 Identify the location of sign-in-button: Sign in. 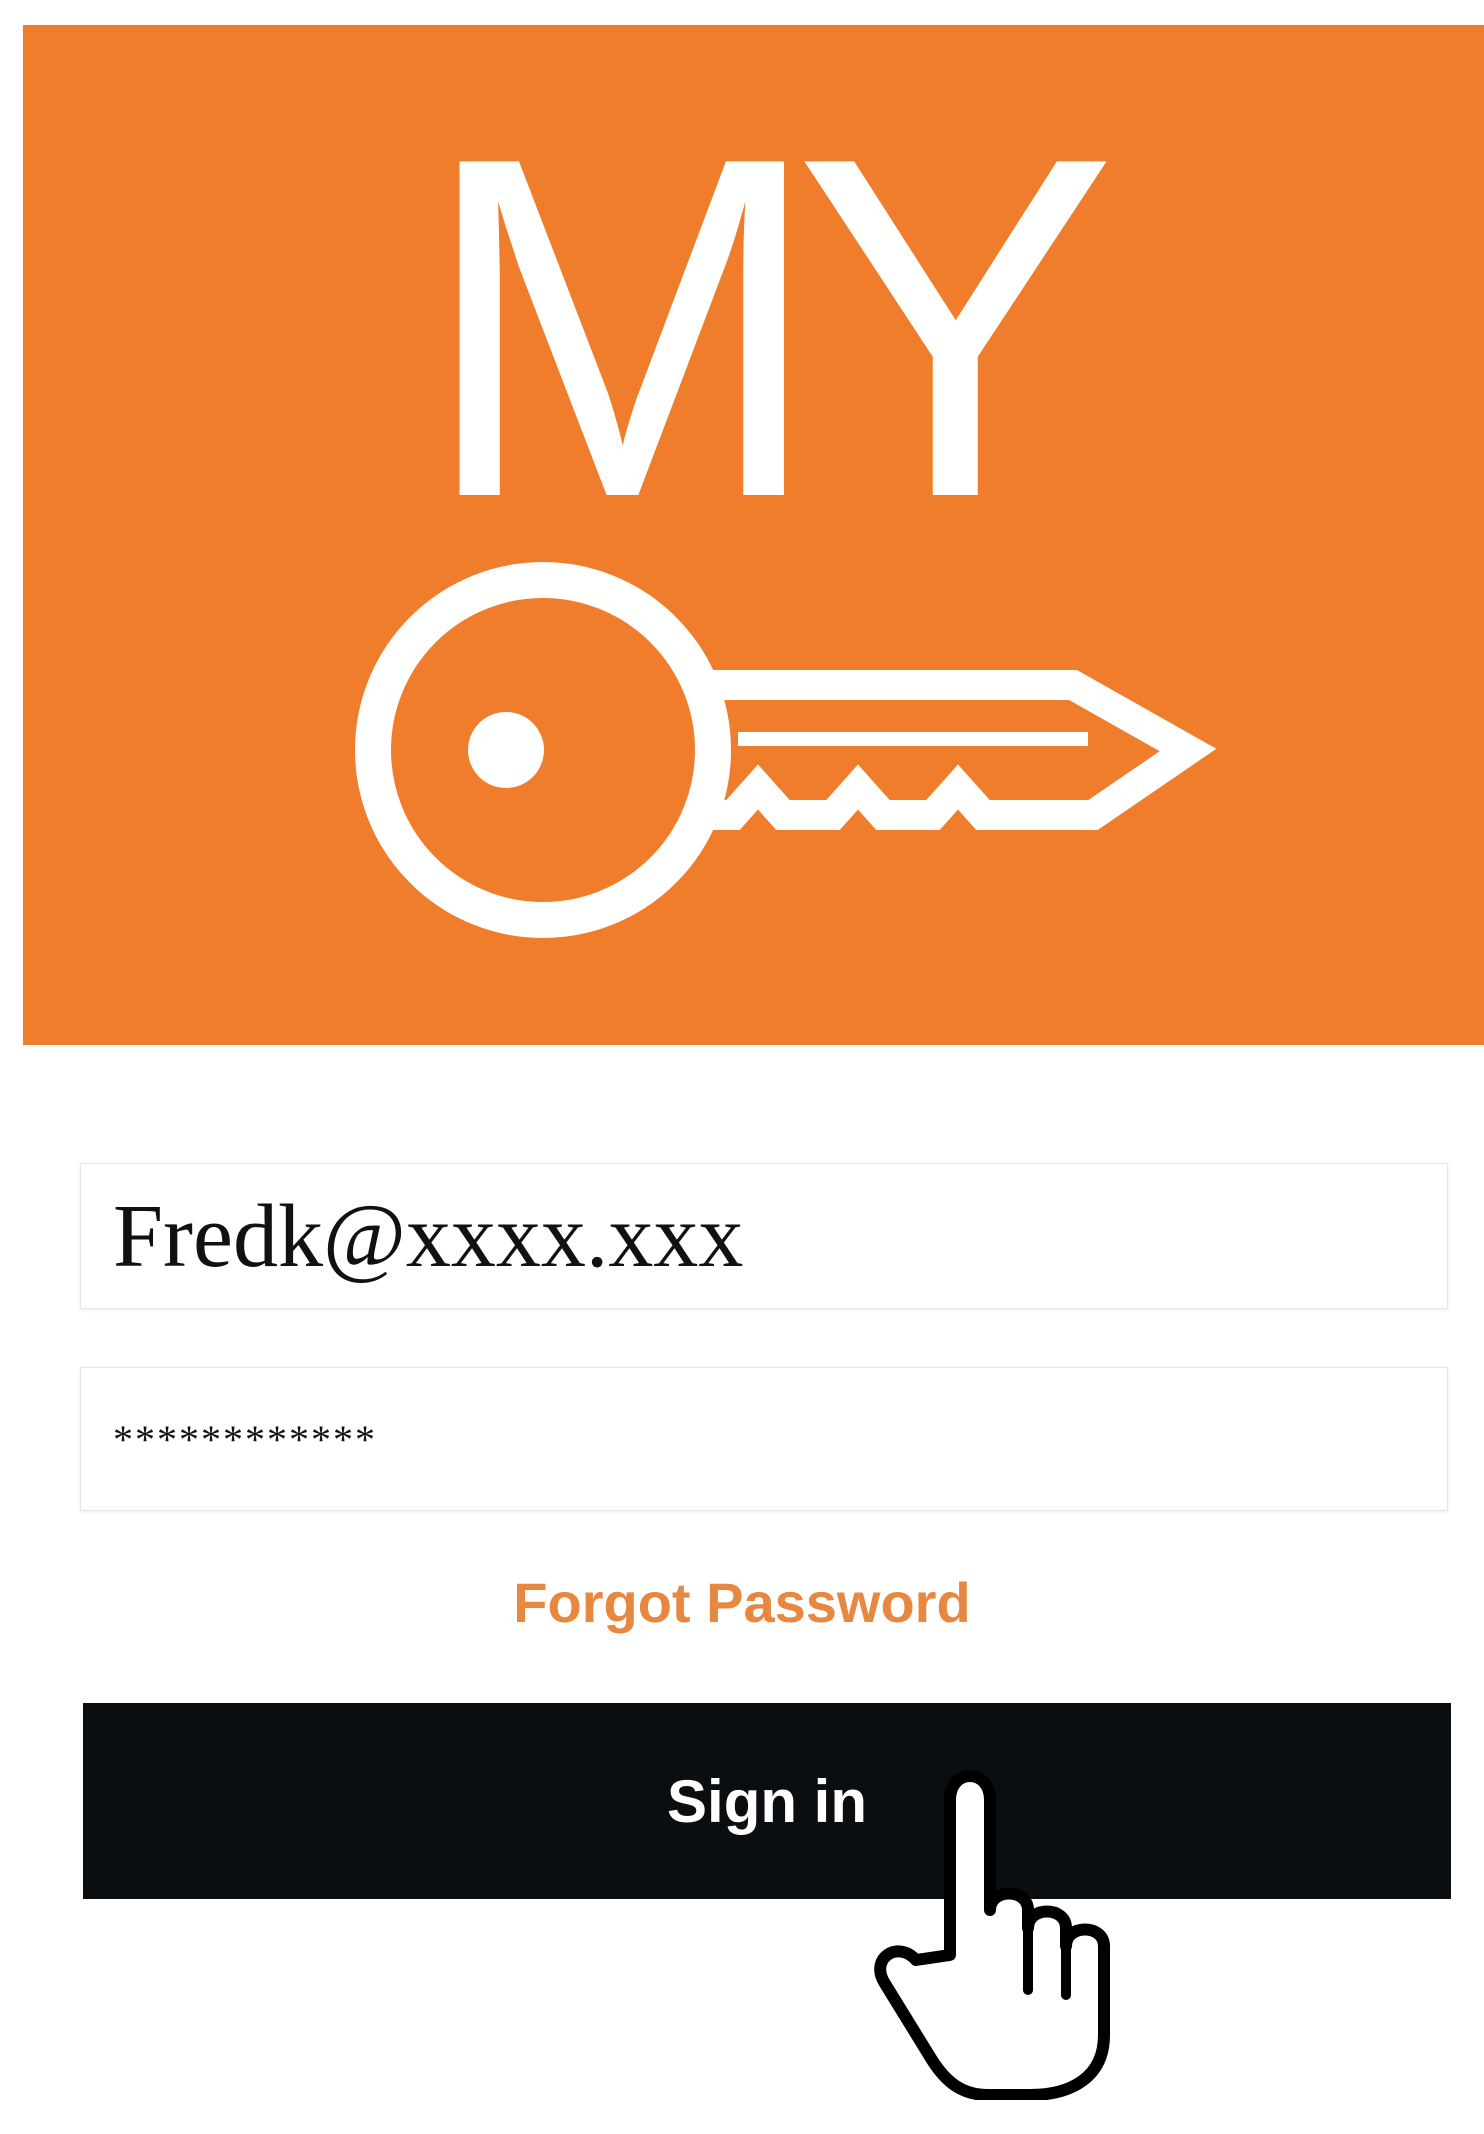
(767, 1801).